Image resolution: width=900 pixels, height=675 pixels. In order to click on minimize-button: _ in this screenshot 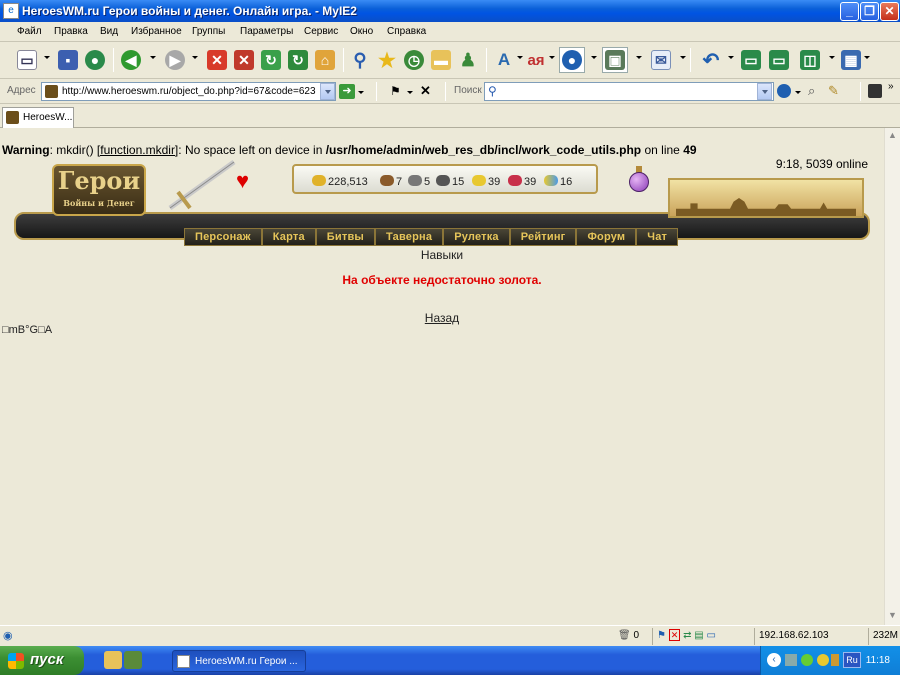, I will do `click(849, 11)`.